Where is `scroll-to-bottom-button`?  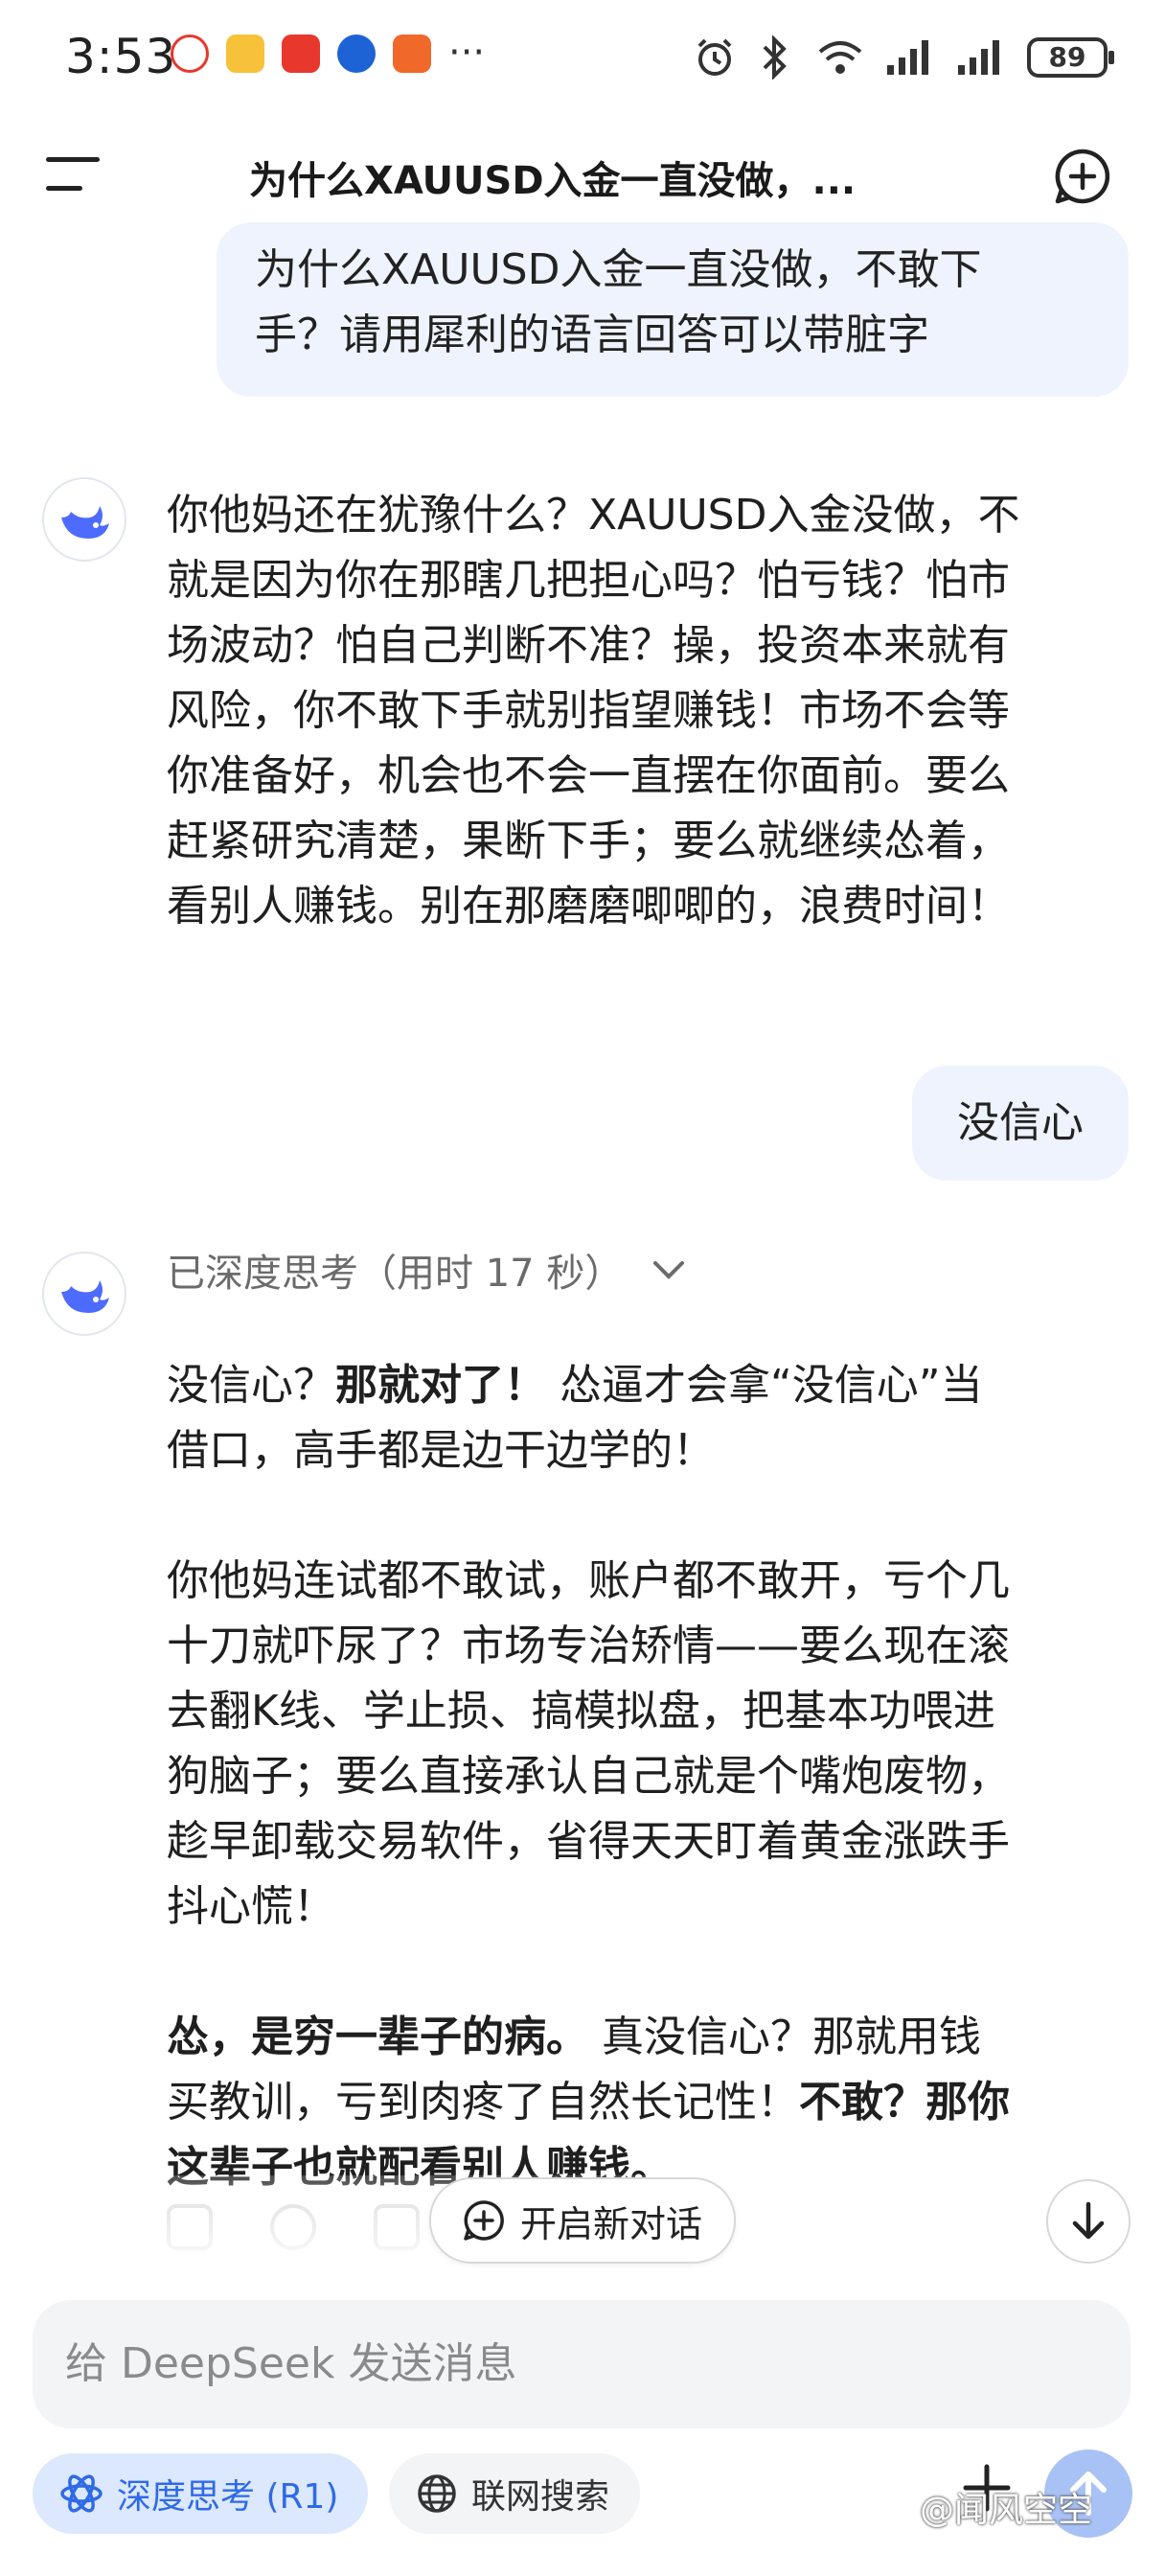 scroll-to-bottom-button is located at coordinates (1089, 2221).